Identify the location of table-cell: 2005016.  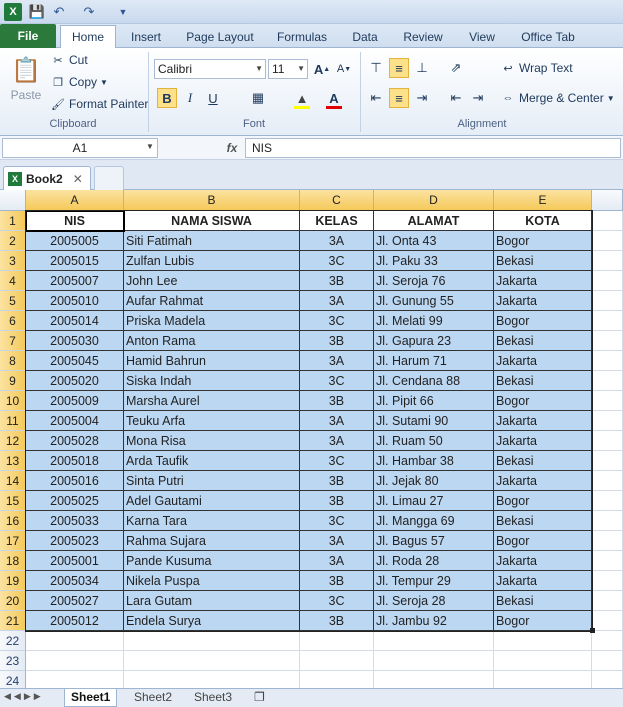
(75, 481).